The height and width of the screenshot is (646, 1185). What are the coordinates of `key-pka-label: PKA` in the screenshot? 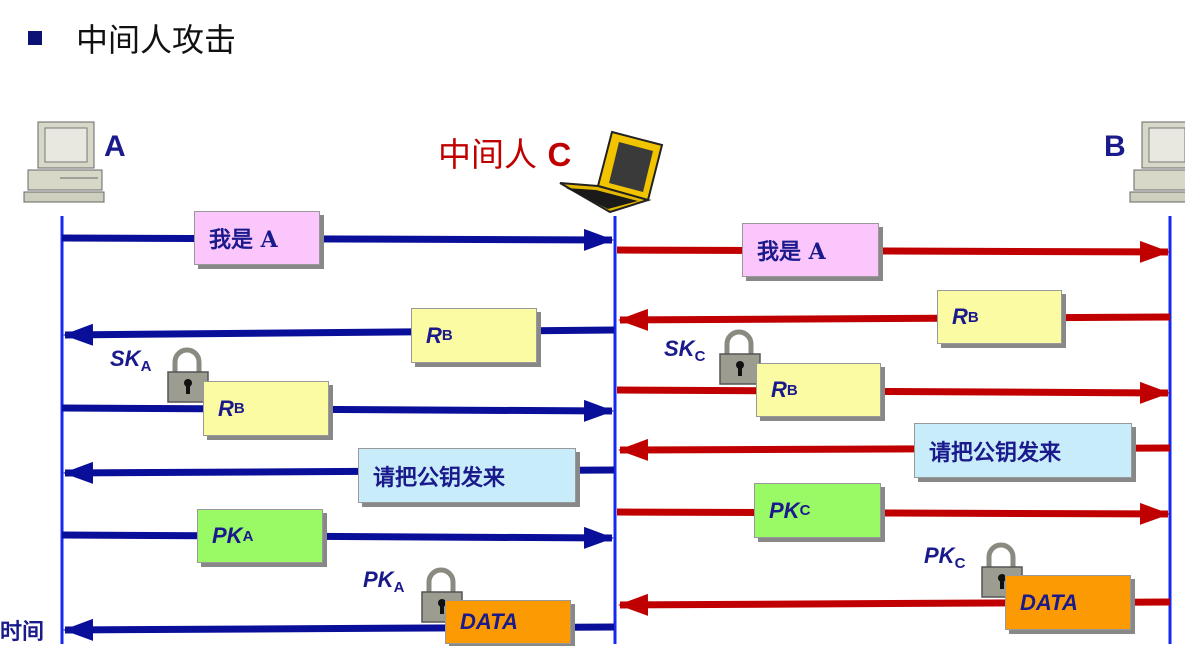 It's located at (383, 581).